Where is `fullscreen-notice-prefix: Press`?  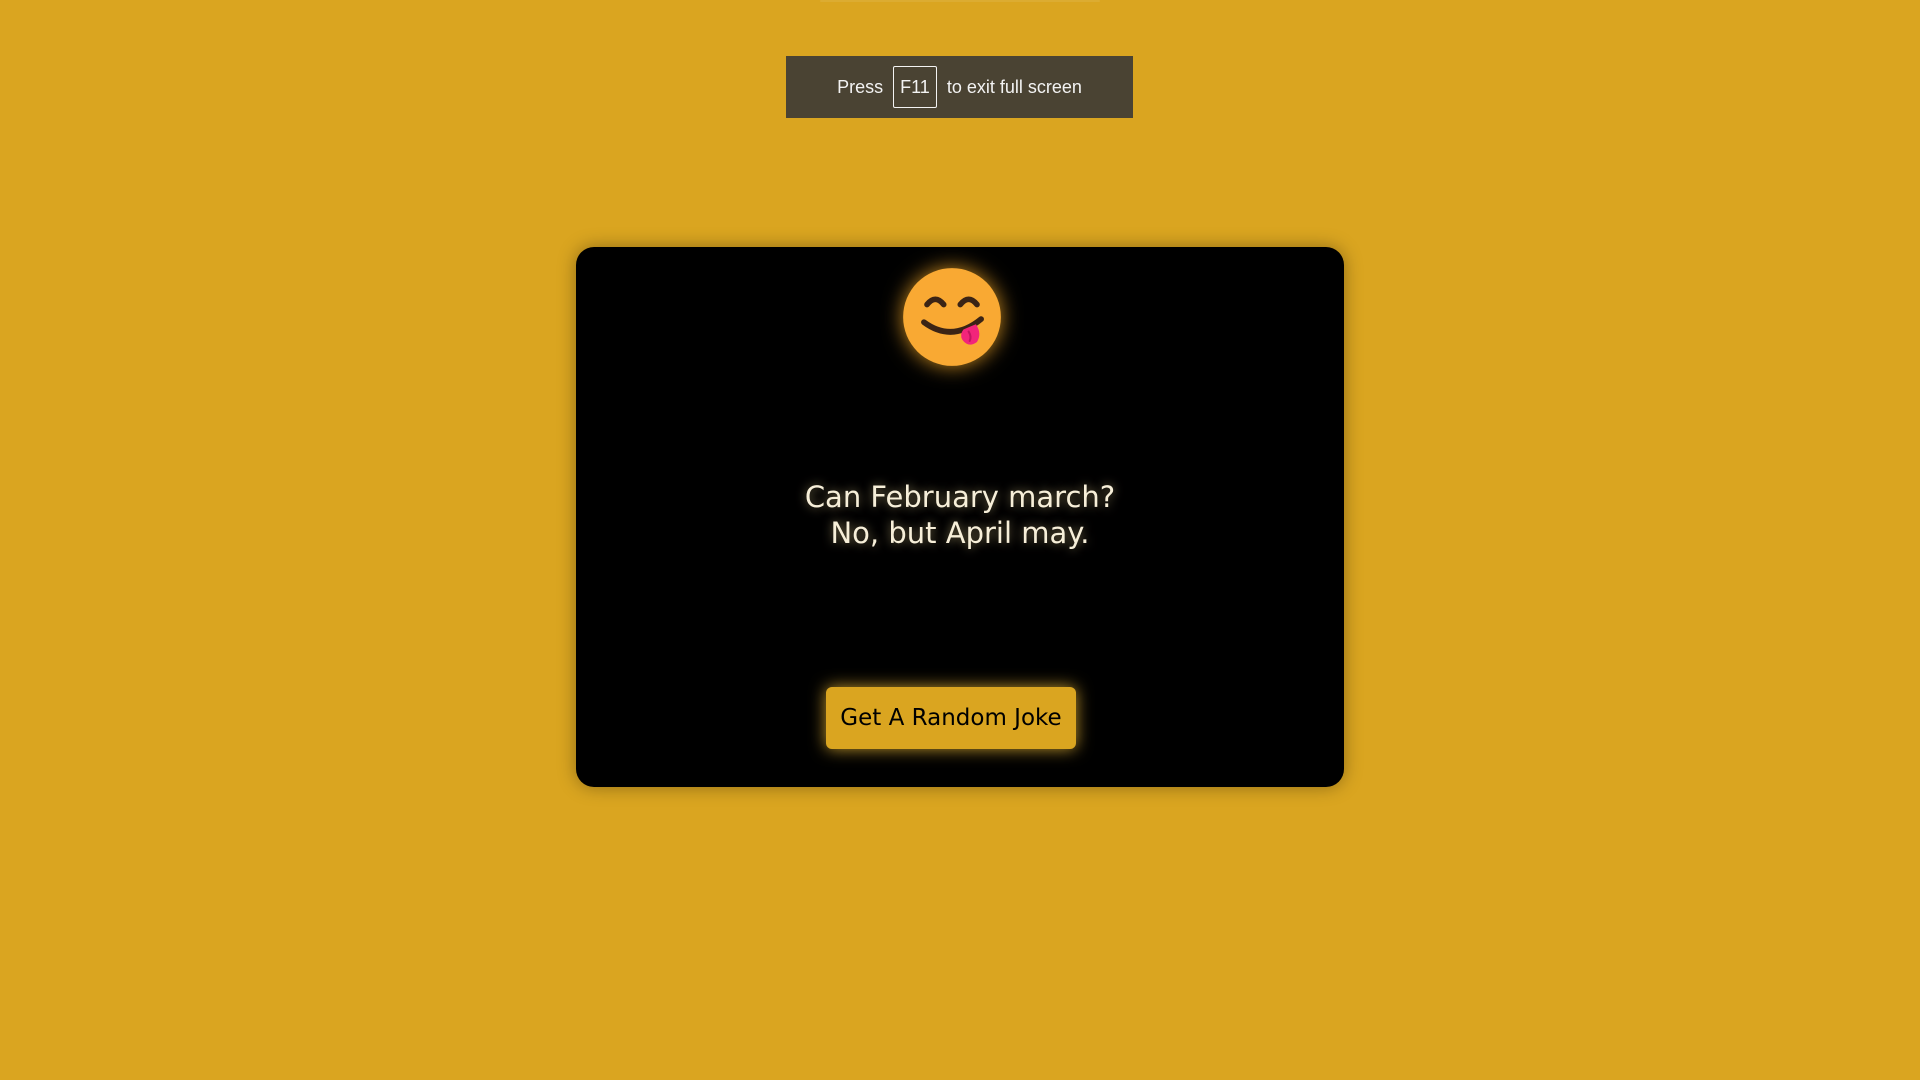
fullscreen-notice-prefix: Press is located at coordinates (860, 86).